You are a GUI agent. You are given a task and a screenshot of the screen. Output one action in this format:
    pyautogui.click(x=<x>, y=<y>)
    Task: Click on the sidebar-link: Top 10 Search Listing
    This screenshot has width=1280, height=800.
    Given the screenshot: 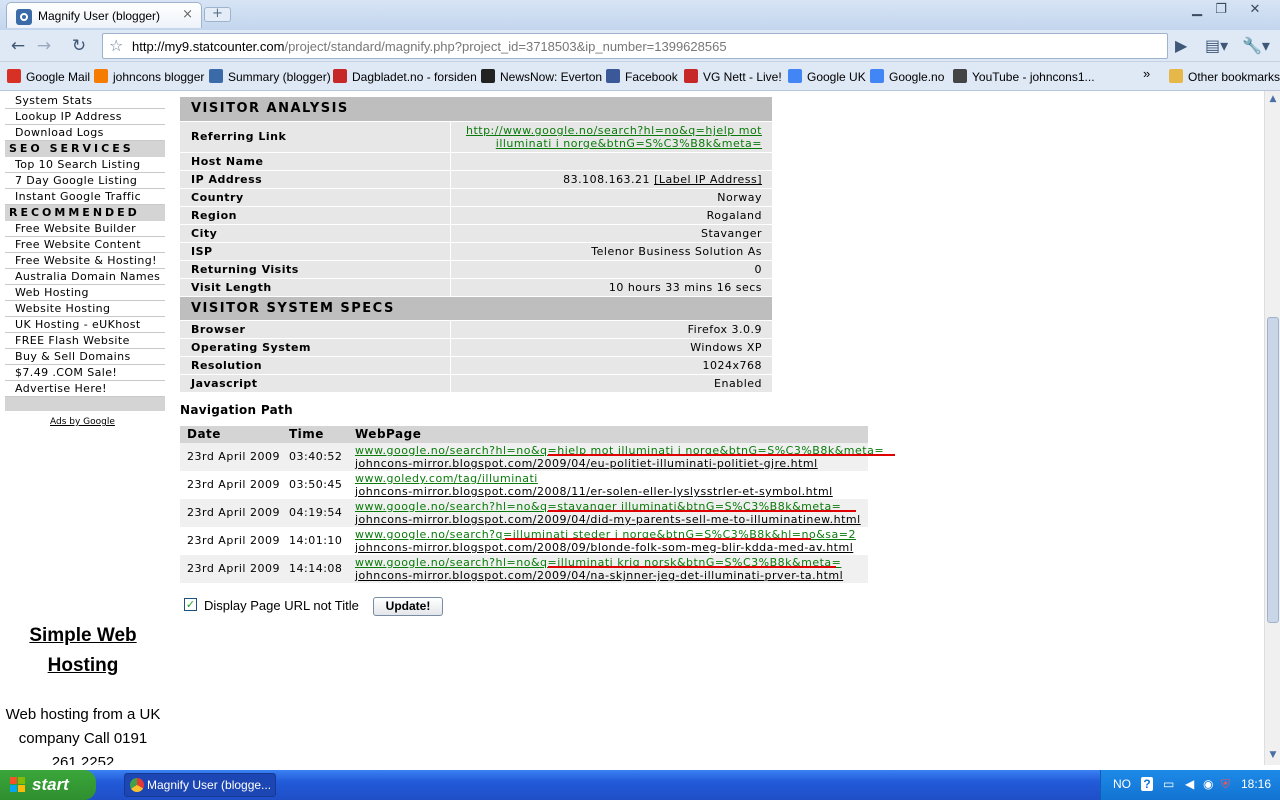 What is the action you would take?
    pyautogui.click(x=85, y=165)
    